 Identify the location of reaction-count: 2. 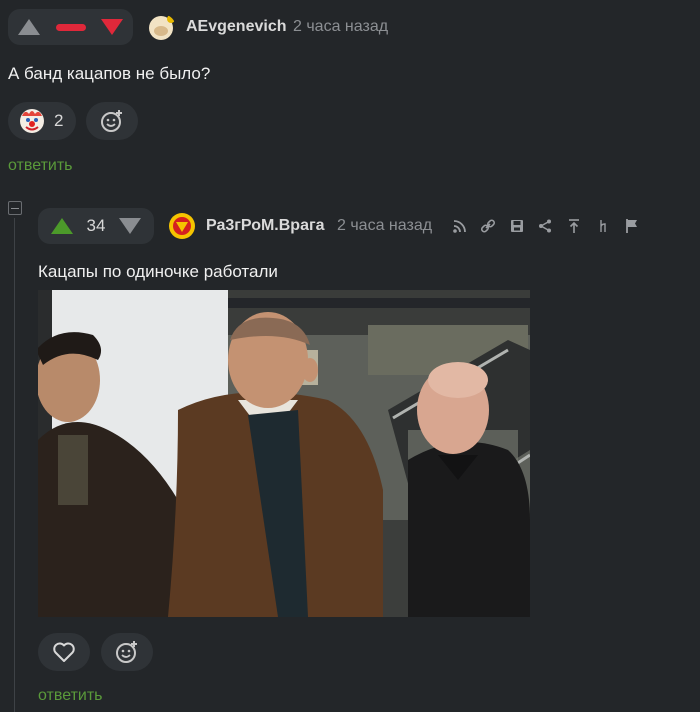
(59, 120).